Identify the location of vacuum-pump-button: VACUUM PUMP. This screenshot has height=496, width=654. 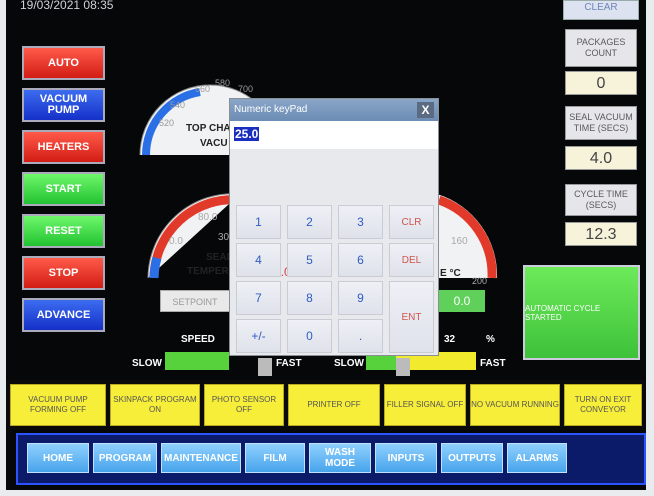
(63, 105).